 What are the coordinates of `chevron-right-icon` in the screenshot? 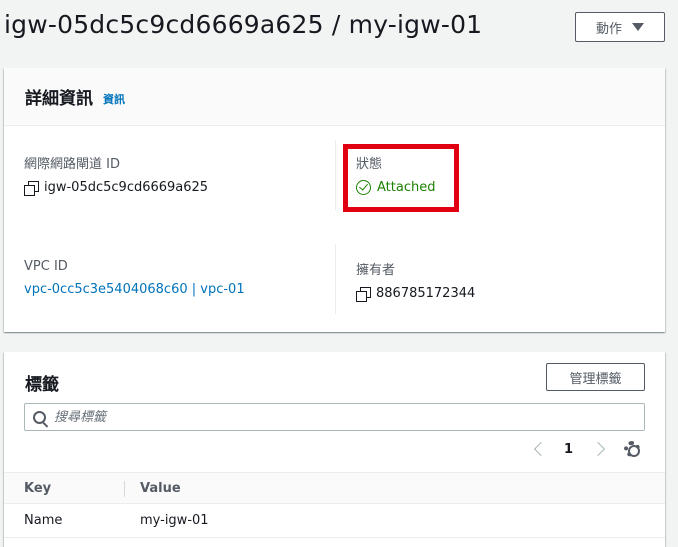 It's located at (598, 449).